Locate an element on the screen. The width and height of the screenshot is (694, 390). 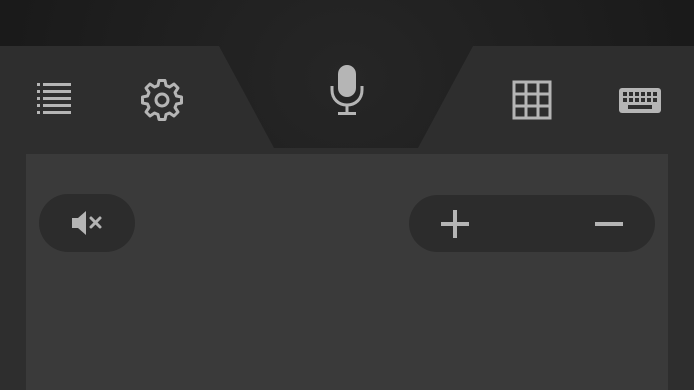
grid-icon is located at coordinates (532, 100).